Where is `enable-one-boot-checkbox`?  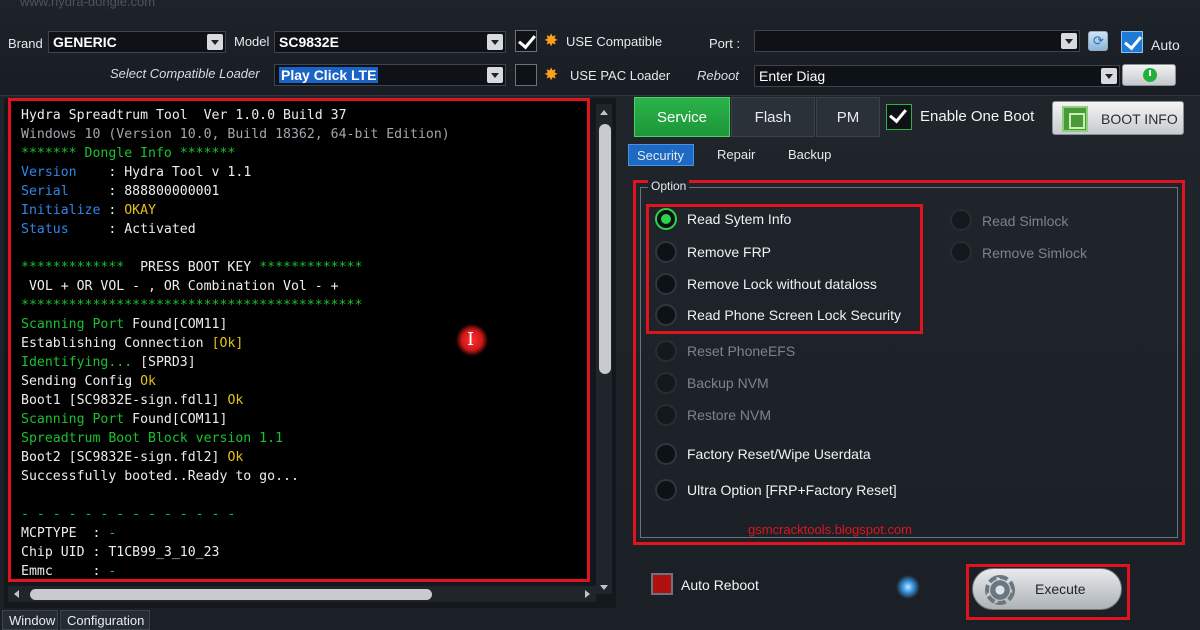 enable-one-boot-checkbox is located at coordinates (899, 117).